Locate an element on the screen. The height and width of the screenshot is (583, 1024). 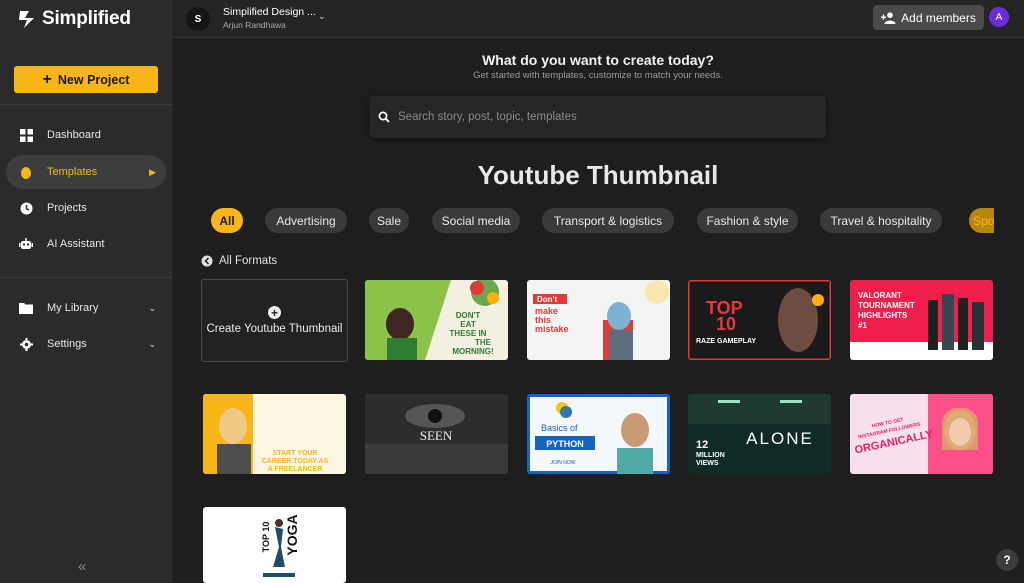
plus-circle-icon: + is located at coordinates (274, 312).